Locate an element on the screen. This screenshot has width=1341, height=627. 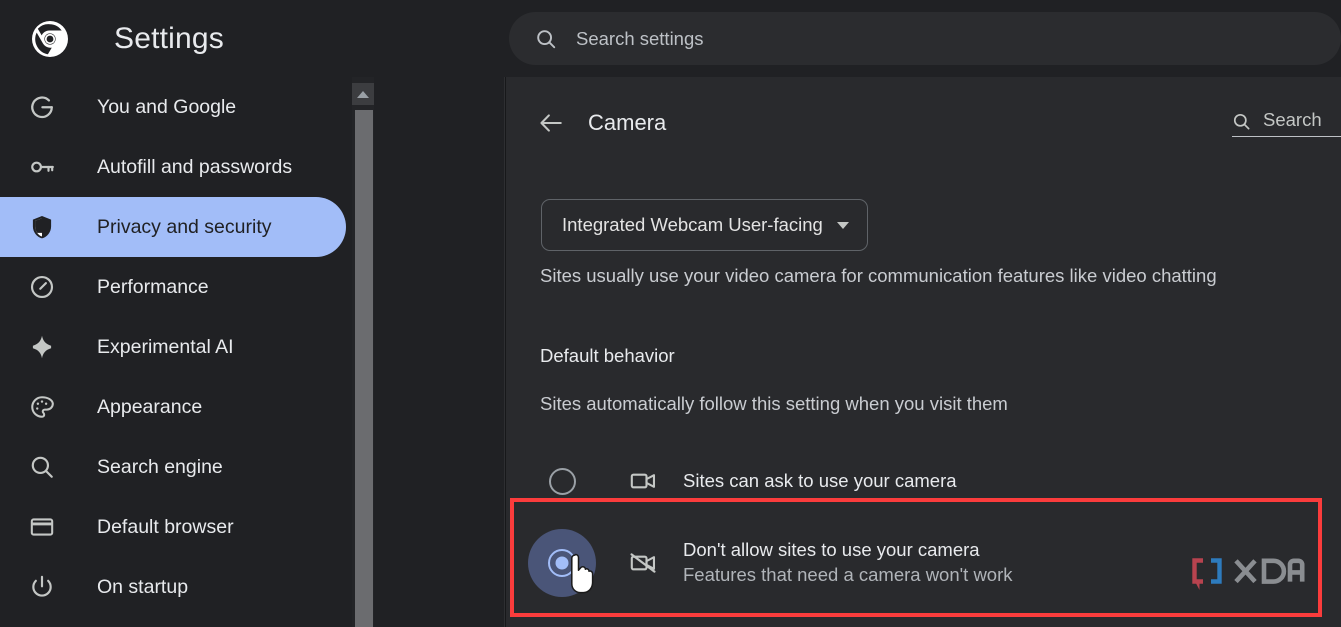
arrow-left-icon is located at coordinates (551, 123).